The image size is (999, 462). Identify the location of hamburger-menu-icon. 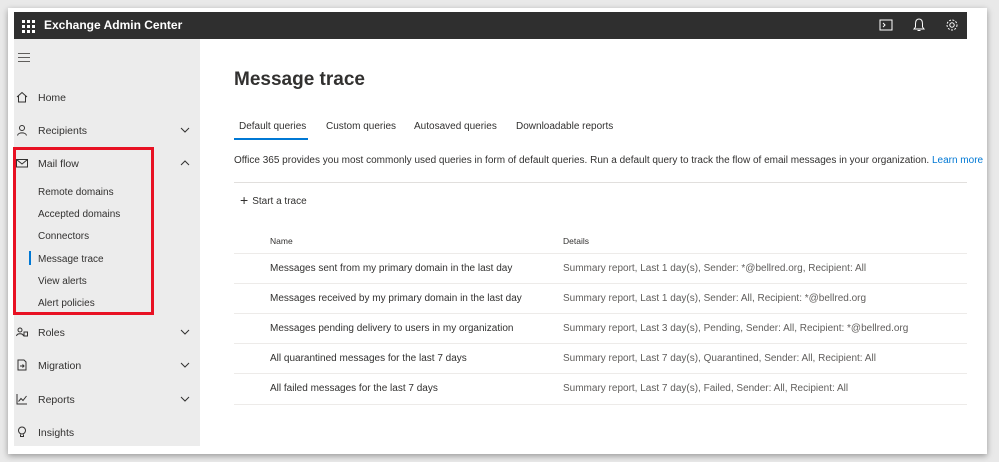
(24, 58).